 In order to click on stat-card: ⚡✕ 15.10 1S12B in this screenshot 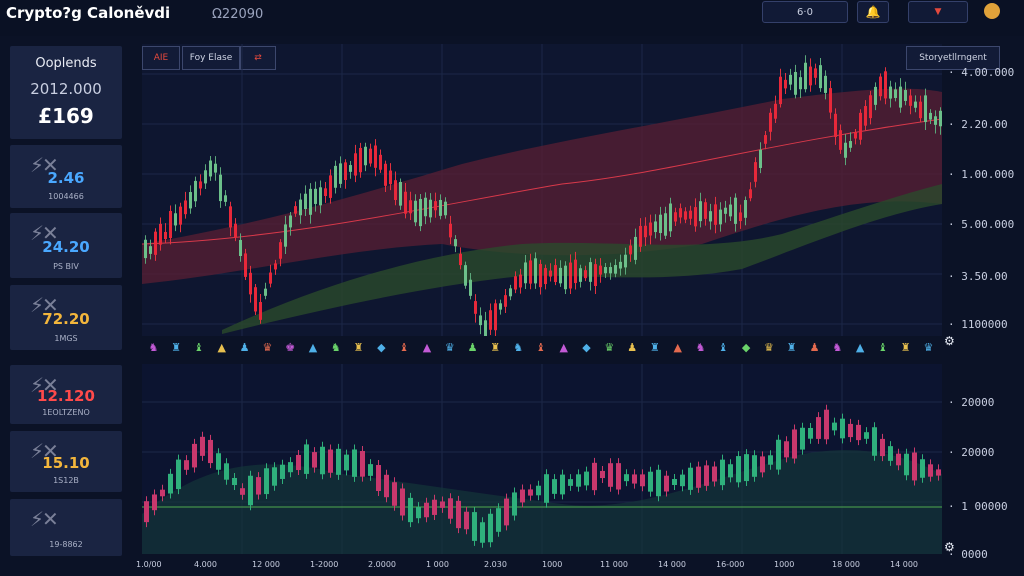, I will do `click(66, 461)`.